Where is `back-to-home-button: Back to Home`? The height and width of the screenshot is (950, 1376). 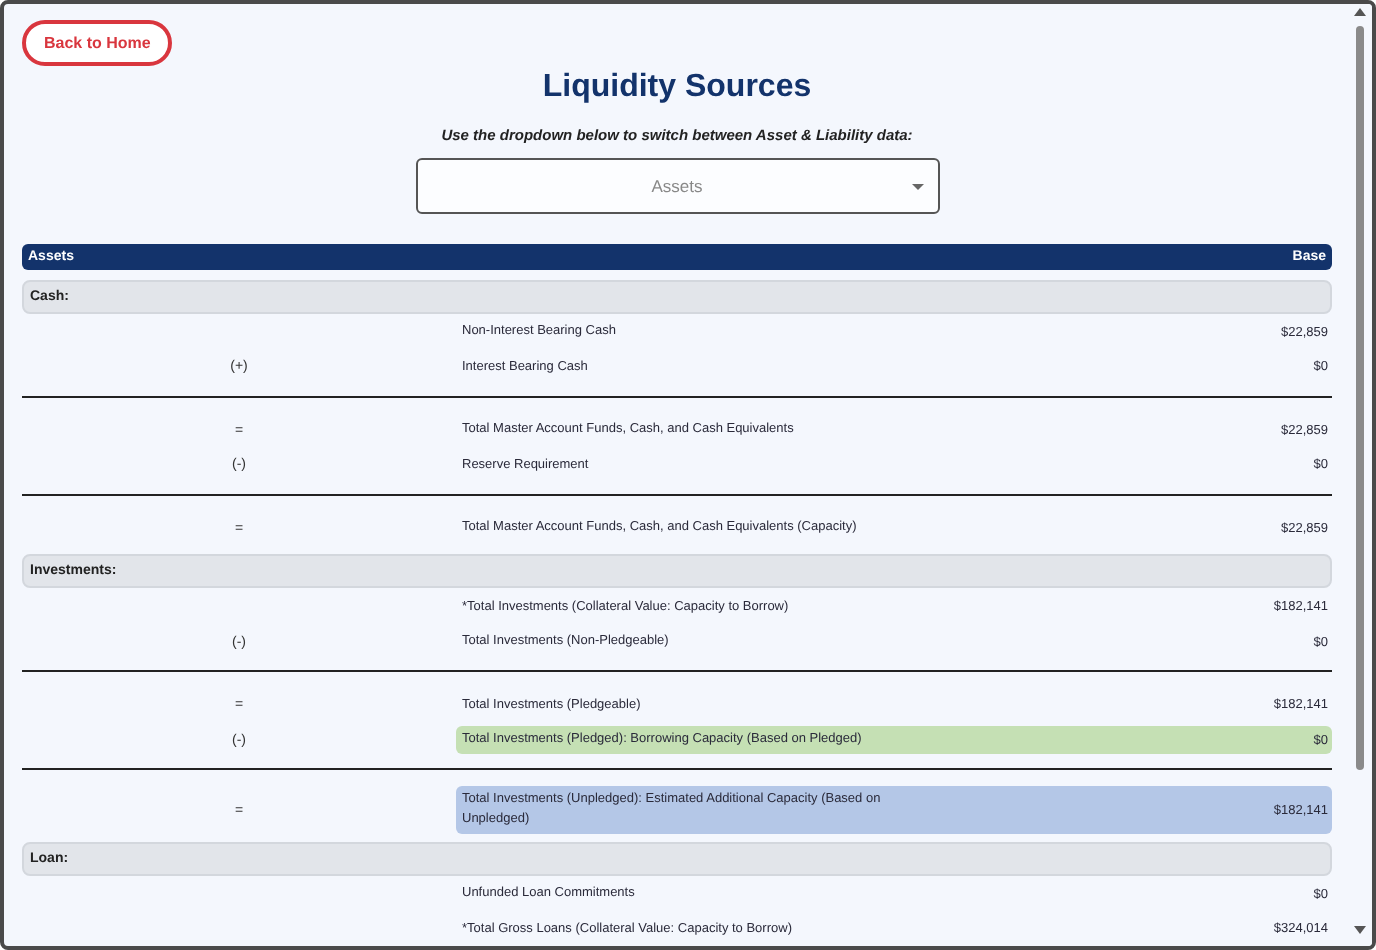 back-to-home-button: Back to Home is located at coordinates (97, 43).